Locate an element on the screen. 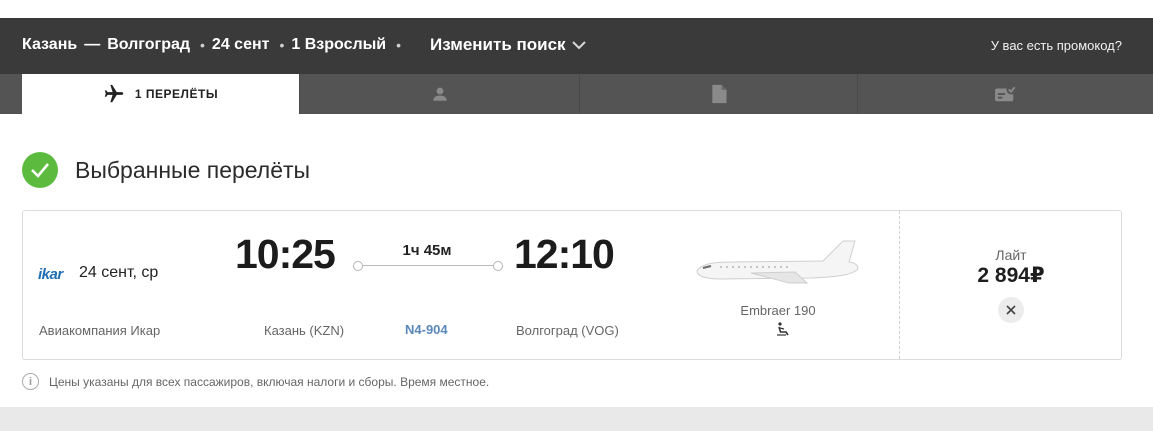 Image resolution: width=1153 pixels, height=431 pixels. flight-duration: 1ч 45м is located at coordinates (427, 250).